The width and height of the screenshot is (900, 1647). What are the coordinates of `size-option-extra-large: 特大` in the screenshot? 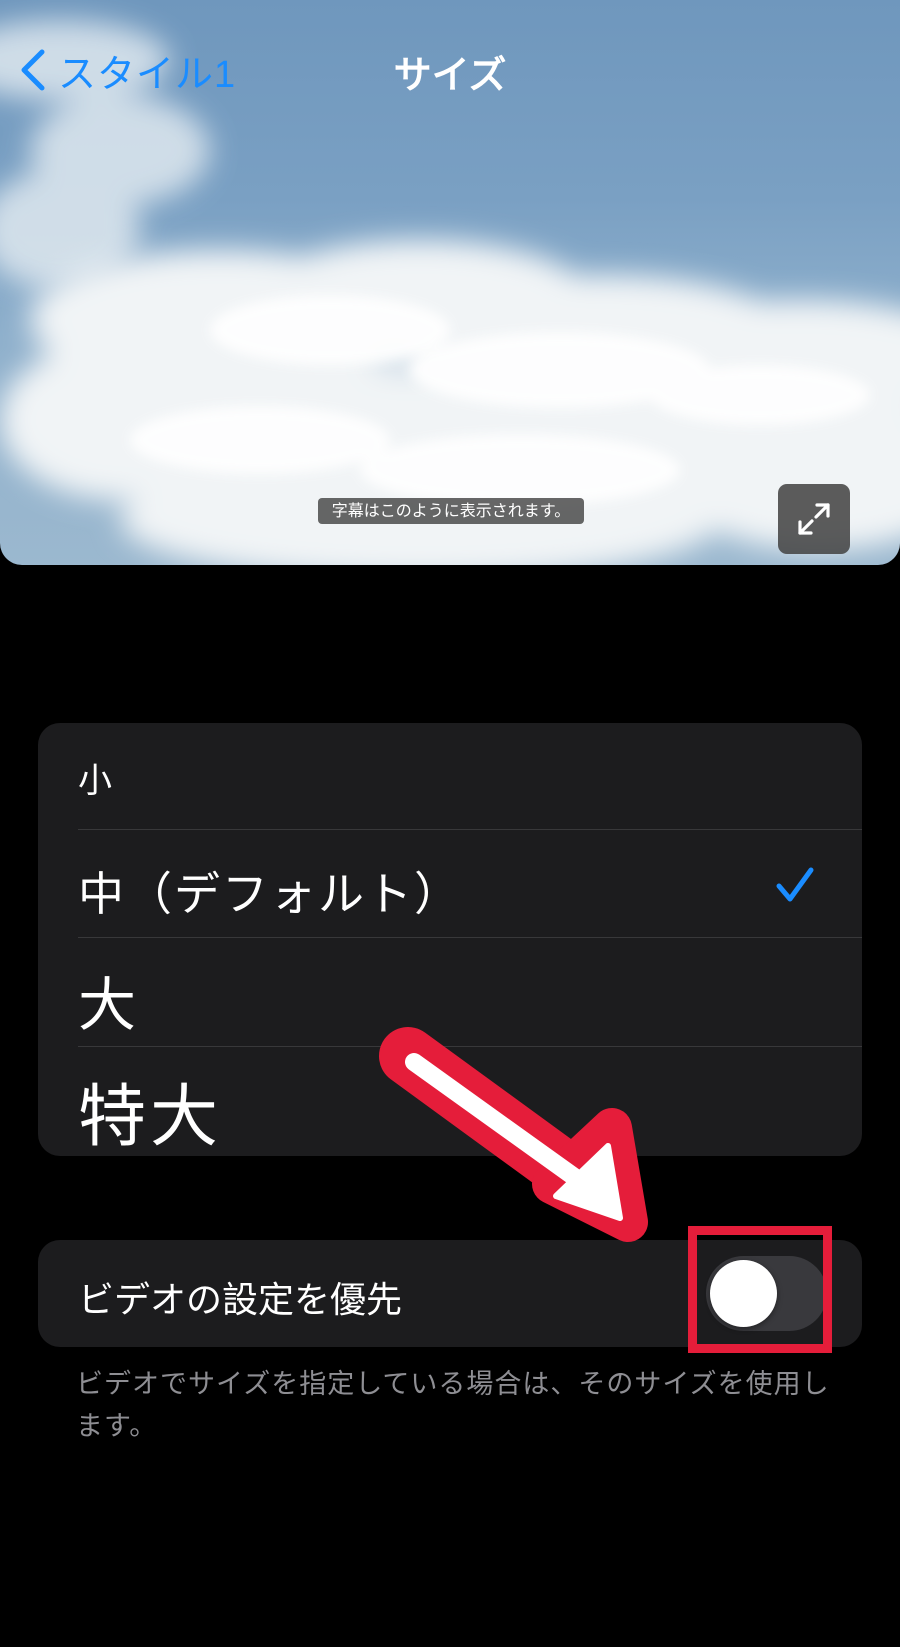 It's located at (450, 1101).